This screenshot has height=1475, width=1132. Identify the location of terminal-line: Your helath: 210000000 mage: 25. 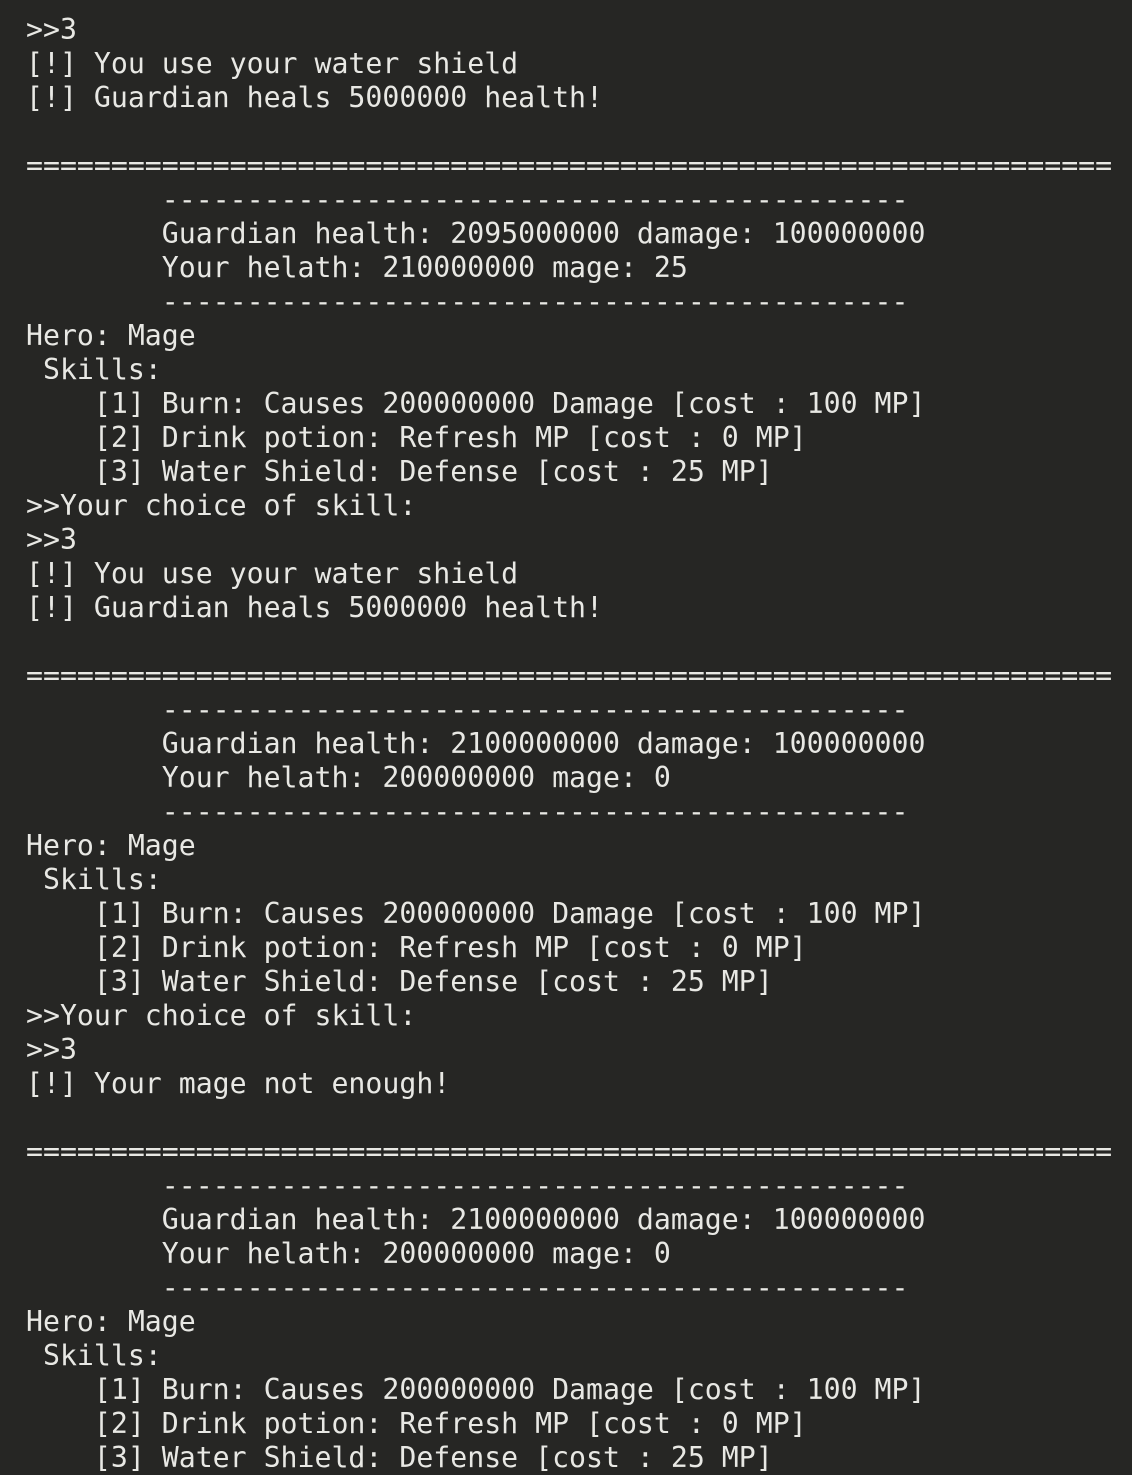
(357, 267).